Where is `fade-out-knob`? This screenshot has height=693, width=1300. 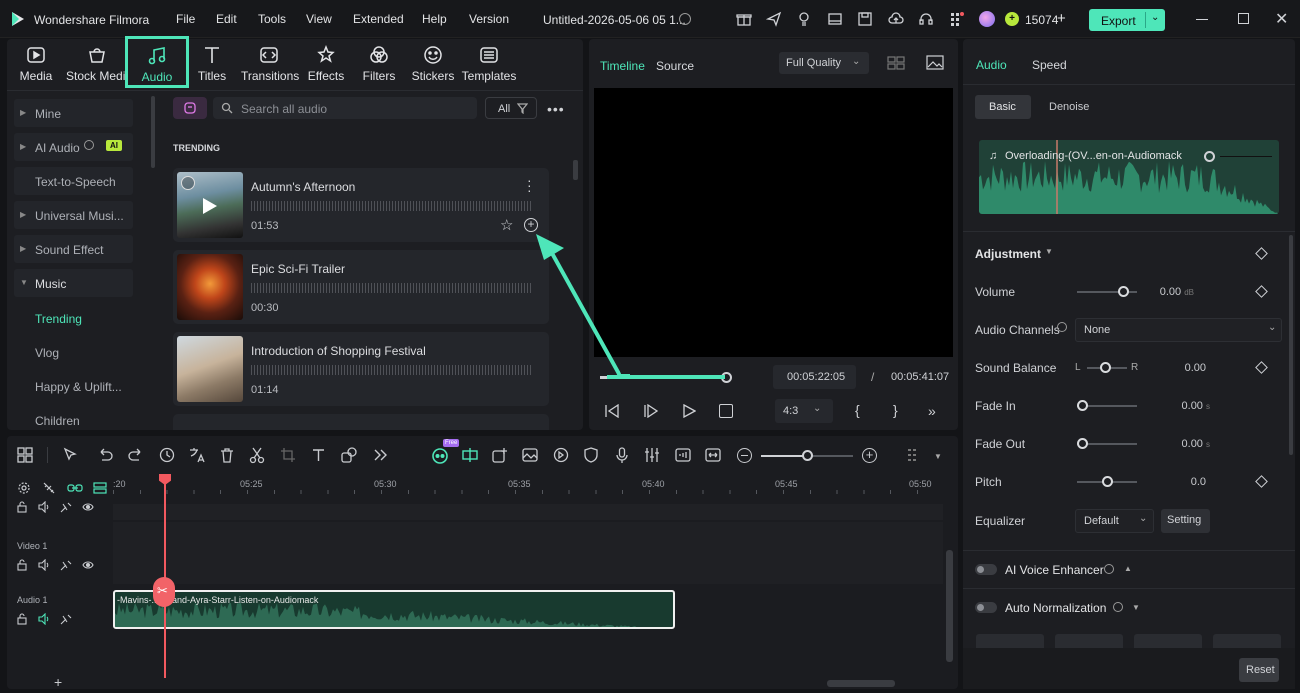 fade-out-knob is located at coordinates (1082, 443).